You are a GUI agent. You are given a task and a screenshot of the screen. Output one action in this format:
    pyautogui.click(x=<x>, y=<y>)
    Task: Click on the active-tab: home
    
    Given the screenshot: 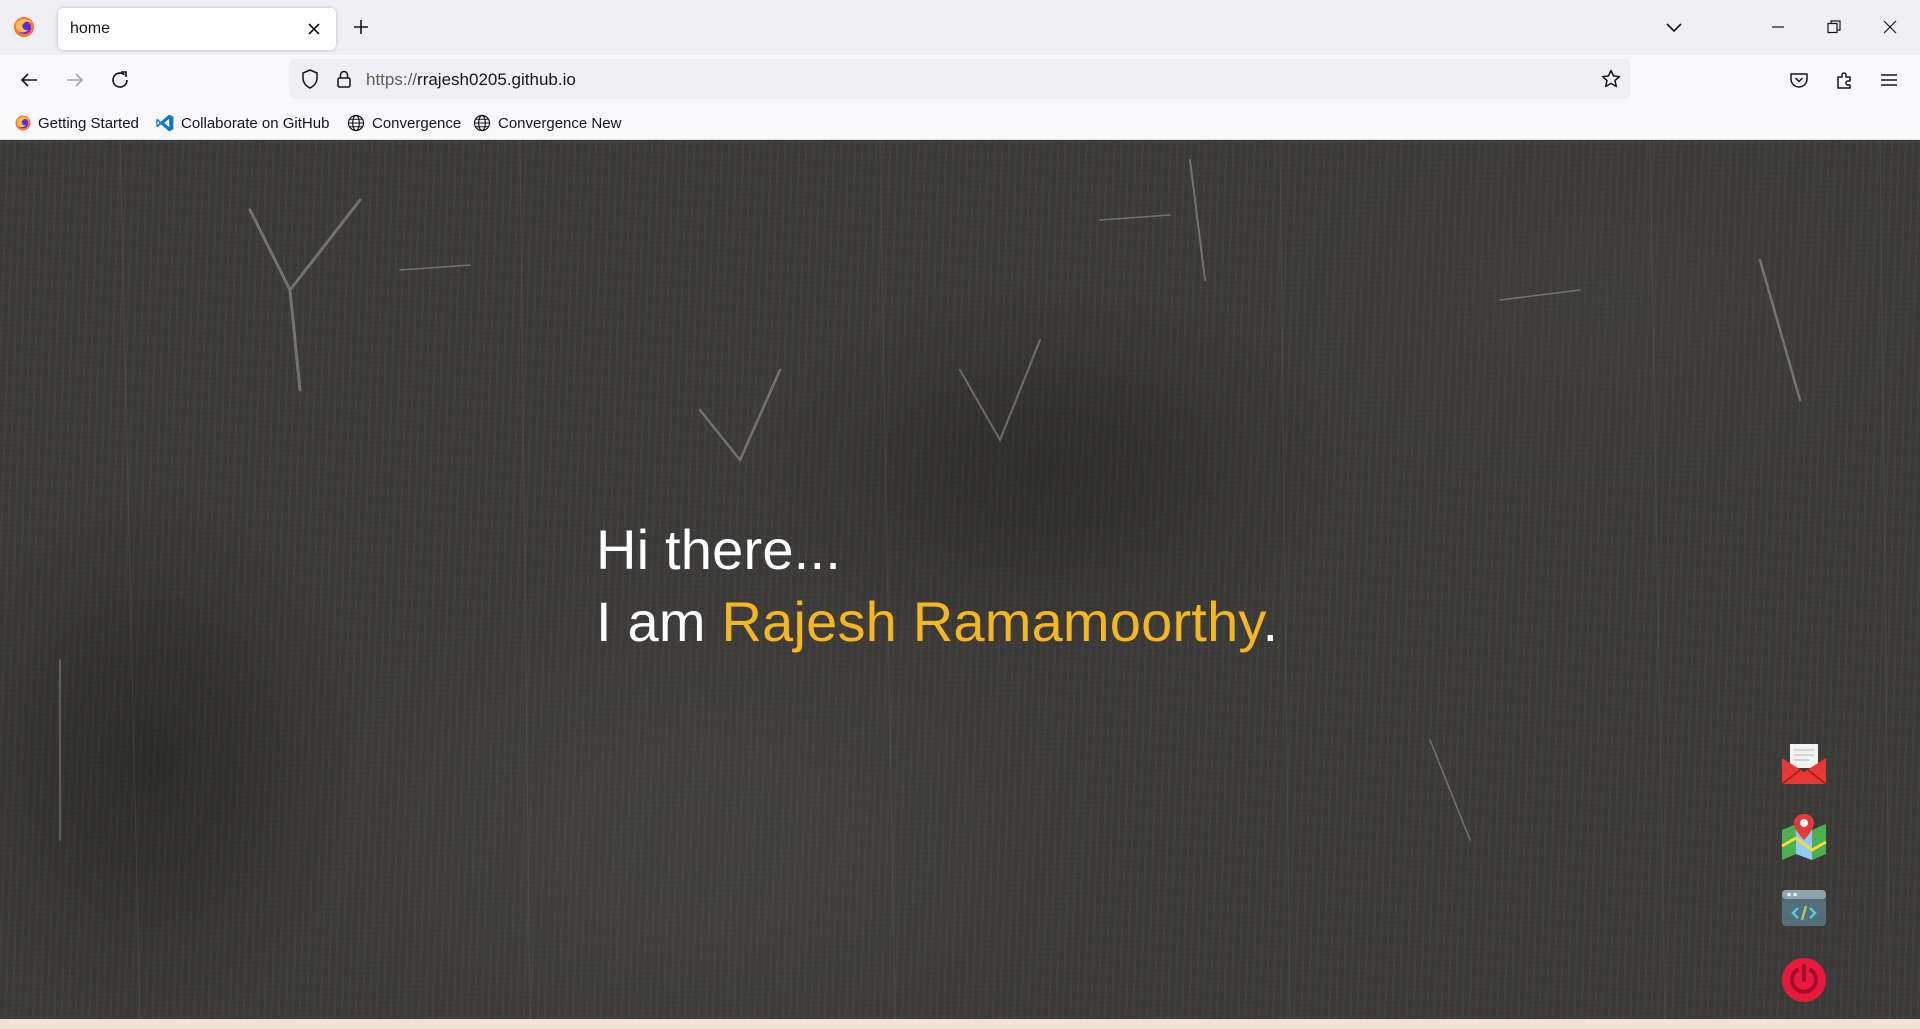 What is the action you would take?
    pyautogui.click(x=197, y=29)
    